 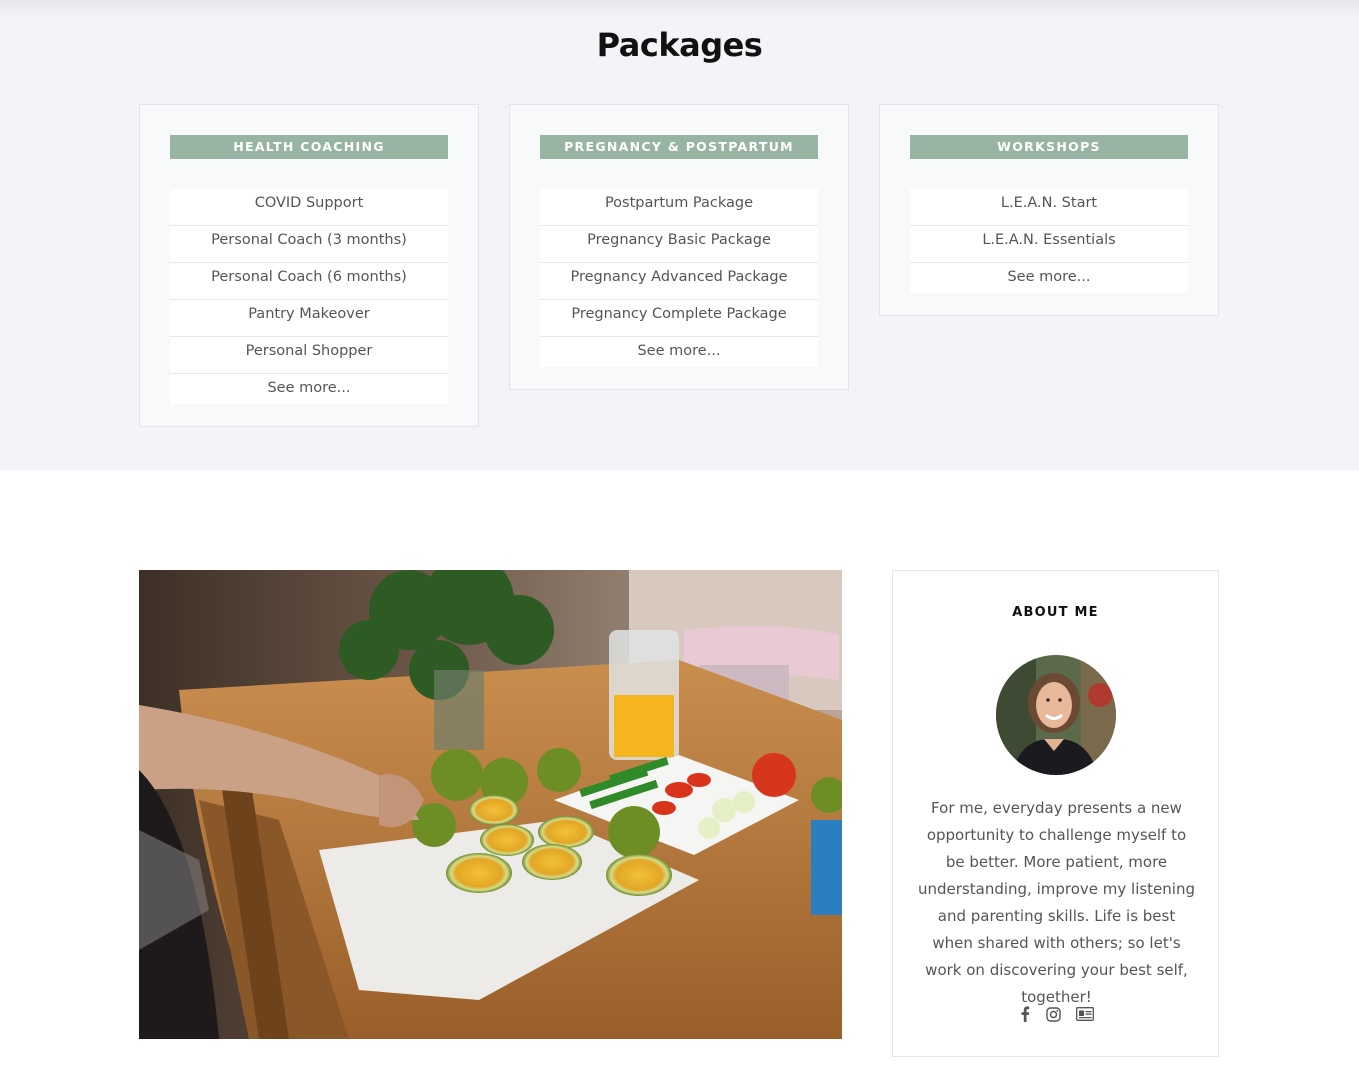 I want to click on package-link: Personal Coach (6 months), so click(x=309, y=281).